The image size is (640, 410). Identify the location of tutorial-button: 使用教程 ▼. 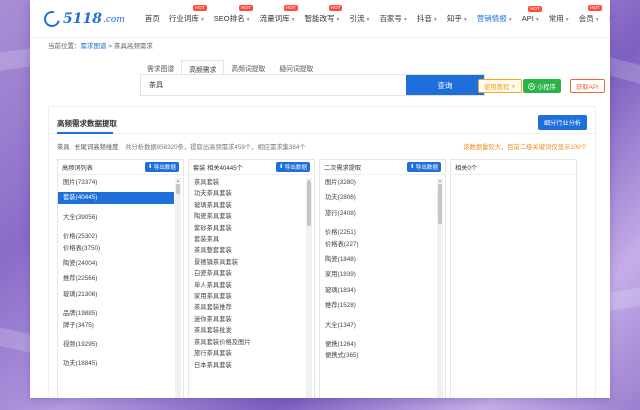
(500, 86).